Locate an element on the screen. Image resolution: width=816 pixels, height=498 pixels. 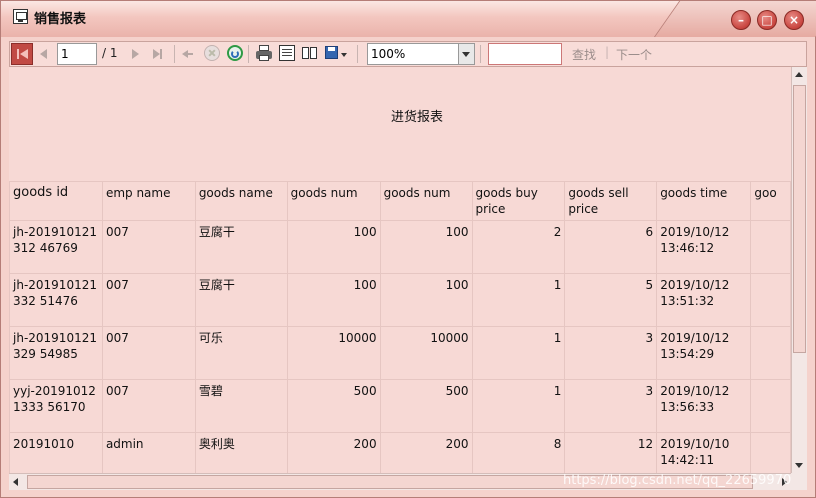
close-icon: × is located at coordinates (794, 20).